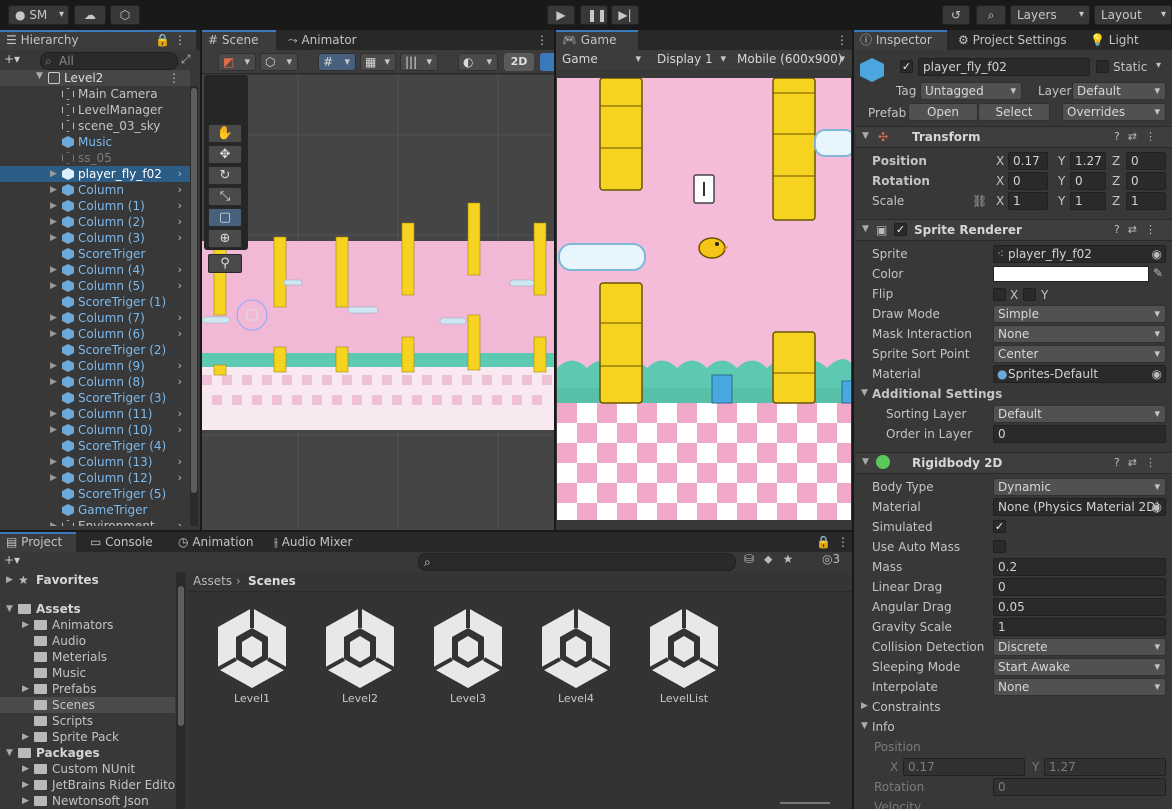 This screenshot has height=809, width=1172. I want to click on hierarchy-item: ScoreTriger (4), so click(95, 446).